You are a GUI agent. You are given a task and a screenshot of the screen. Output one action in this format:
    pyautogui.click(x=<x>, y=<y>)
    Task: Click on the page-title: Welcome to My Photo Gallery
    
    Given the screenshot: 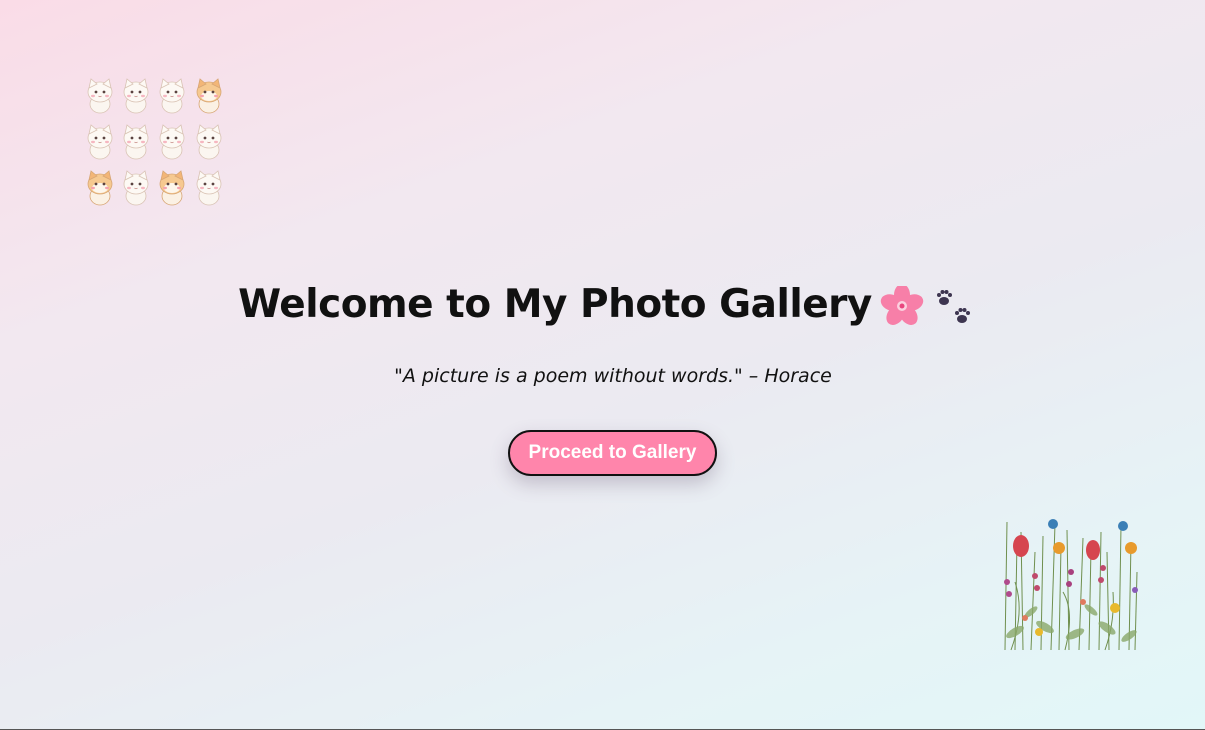 What is the action you would take?
    pyautogui.click(x=602, y=306)
    